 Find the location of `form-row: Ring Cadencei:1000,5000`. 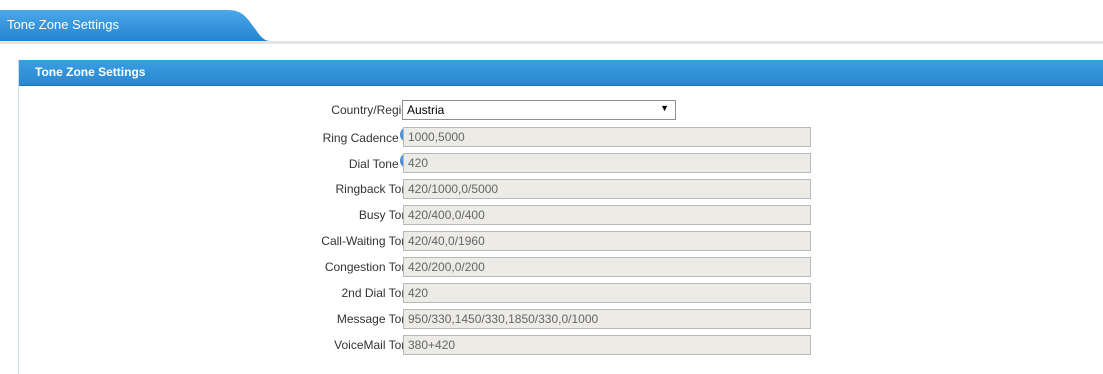

form-row: Ring Cadencei:1000,5000 is located at coordinates (561, 138).